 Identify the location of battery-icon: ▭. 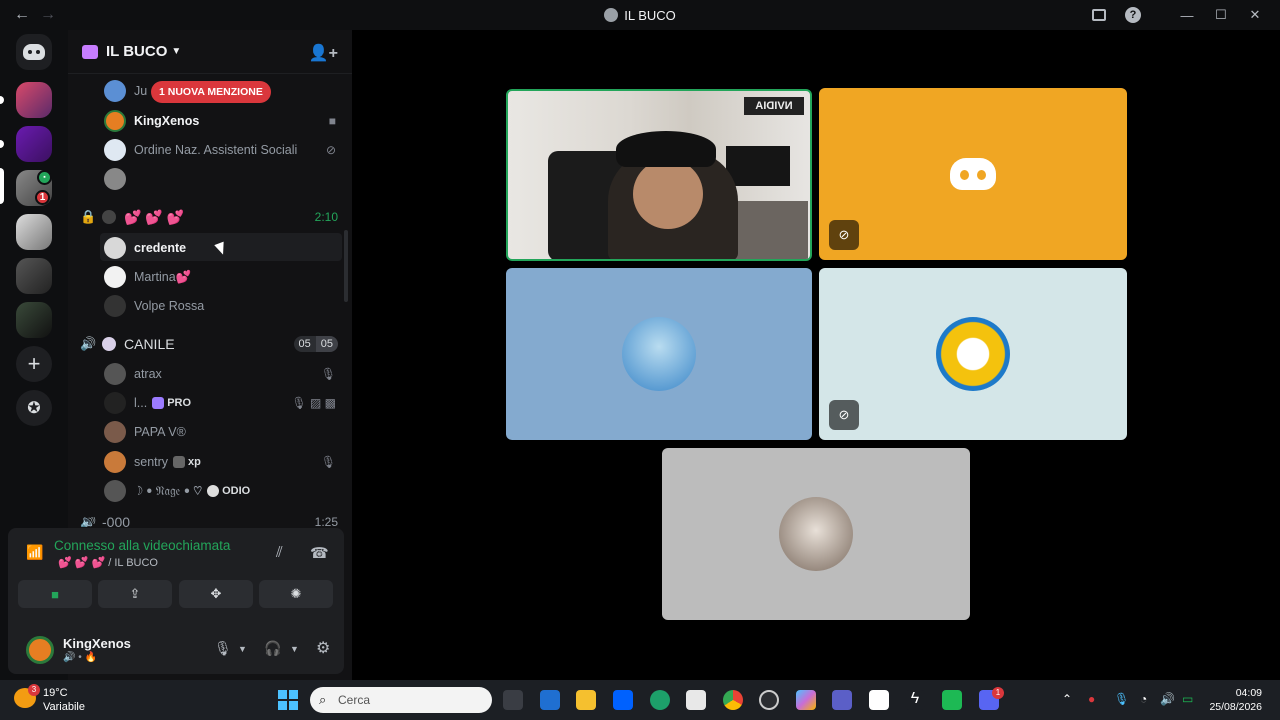
(1187, 699).